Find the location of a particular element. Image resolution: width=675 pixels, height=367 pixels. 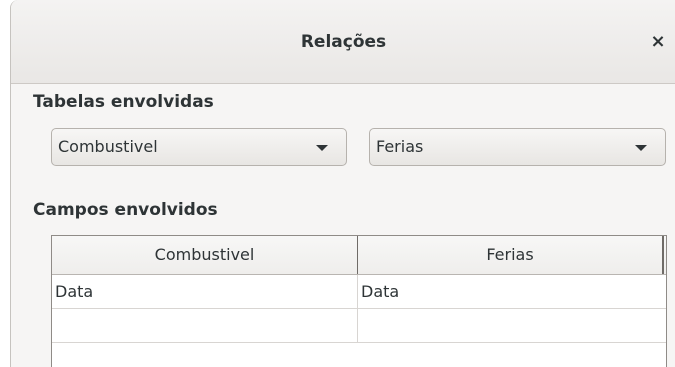

right-table-dropdown: Ferias is located at coordinates (517, 147).